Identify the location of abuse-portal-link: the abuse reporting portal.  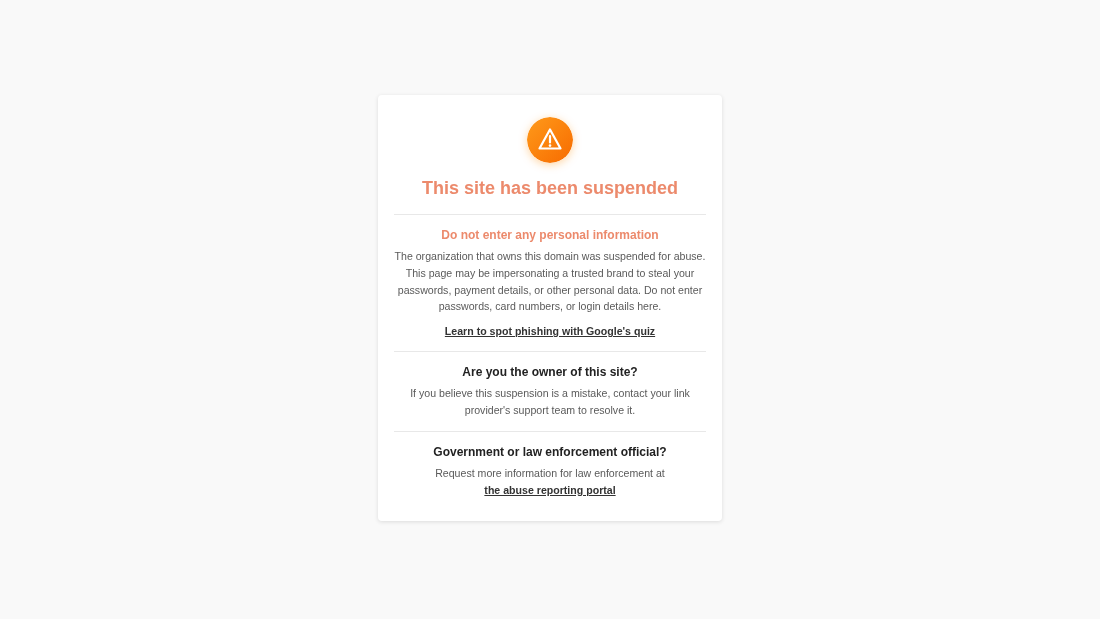
(550, 489).